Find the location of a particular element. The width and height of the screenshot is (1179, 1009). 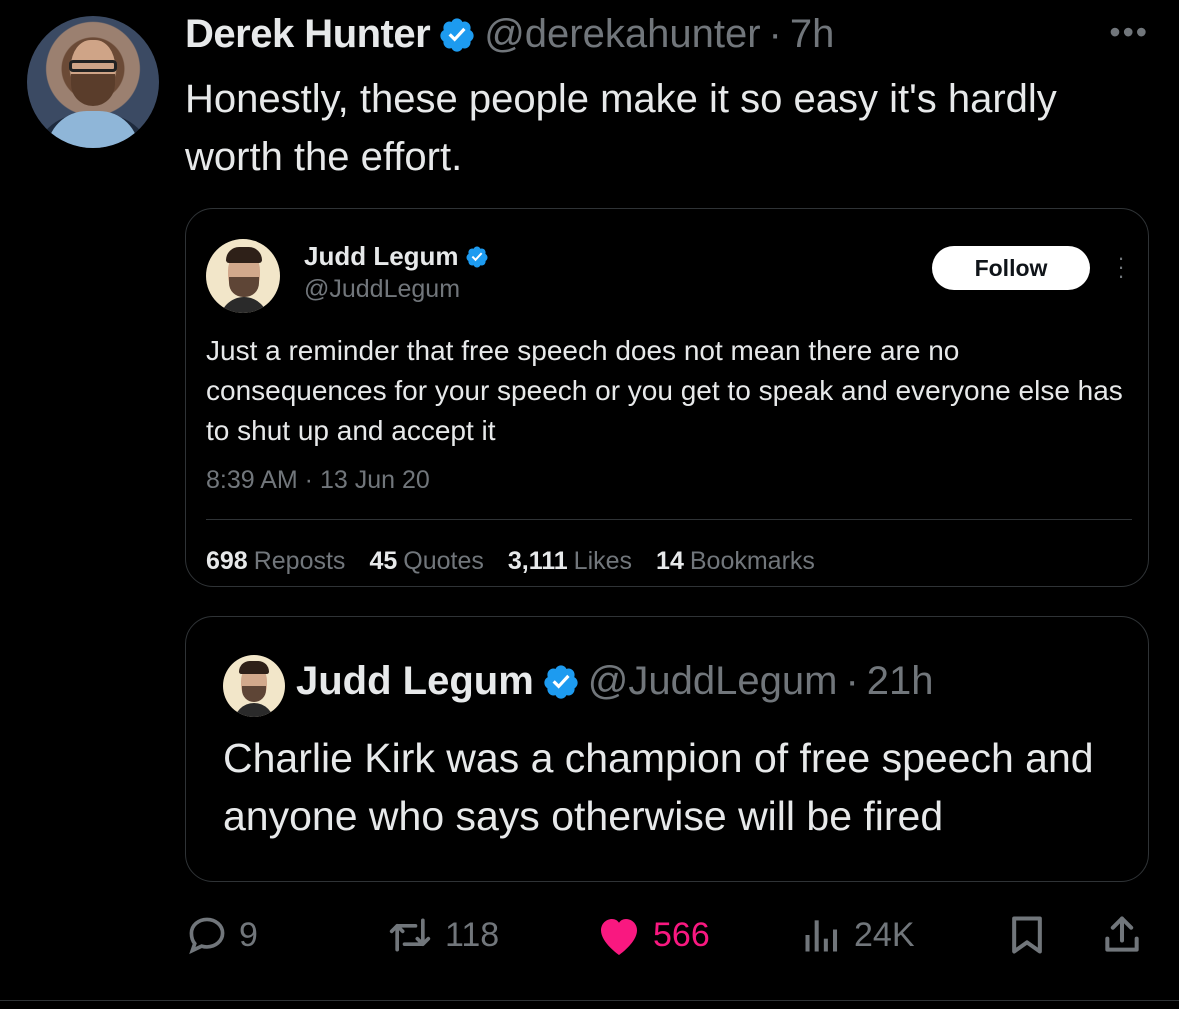

quoted-tweet-avatar is located at coordinates (254, 686).